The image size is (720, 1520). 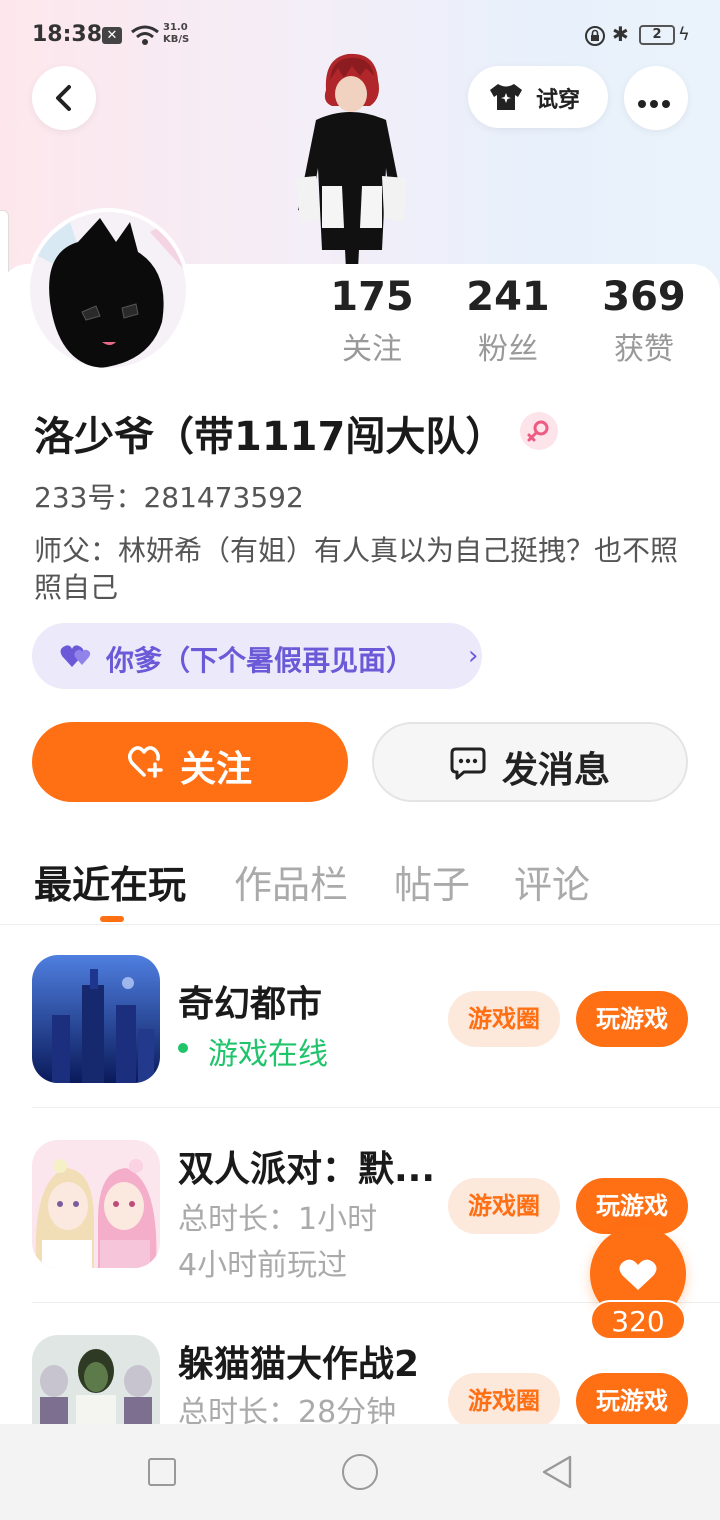 What do you see at coordinates (351, 160) in the screenshot?
I see `character-avatar` at bounding box center [351, 160].